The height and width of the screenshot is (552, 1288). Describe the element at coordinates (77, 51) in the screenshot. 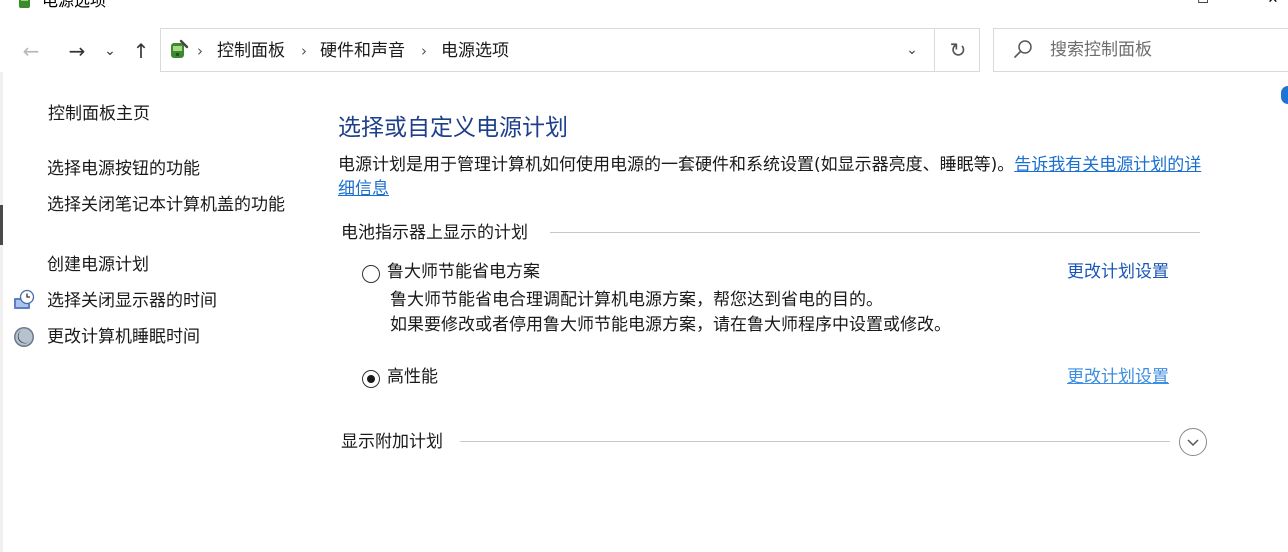

I see `forward-button: →` at that location.